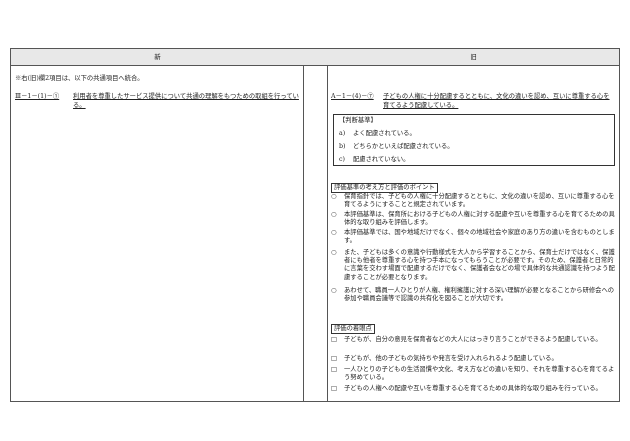  I want to click on header-middle, so click(316, 57).